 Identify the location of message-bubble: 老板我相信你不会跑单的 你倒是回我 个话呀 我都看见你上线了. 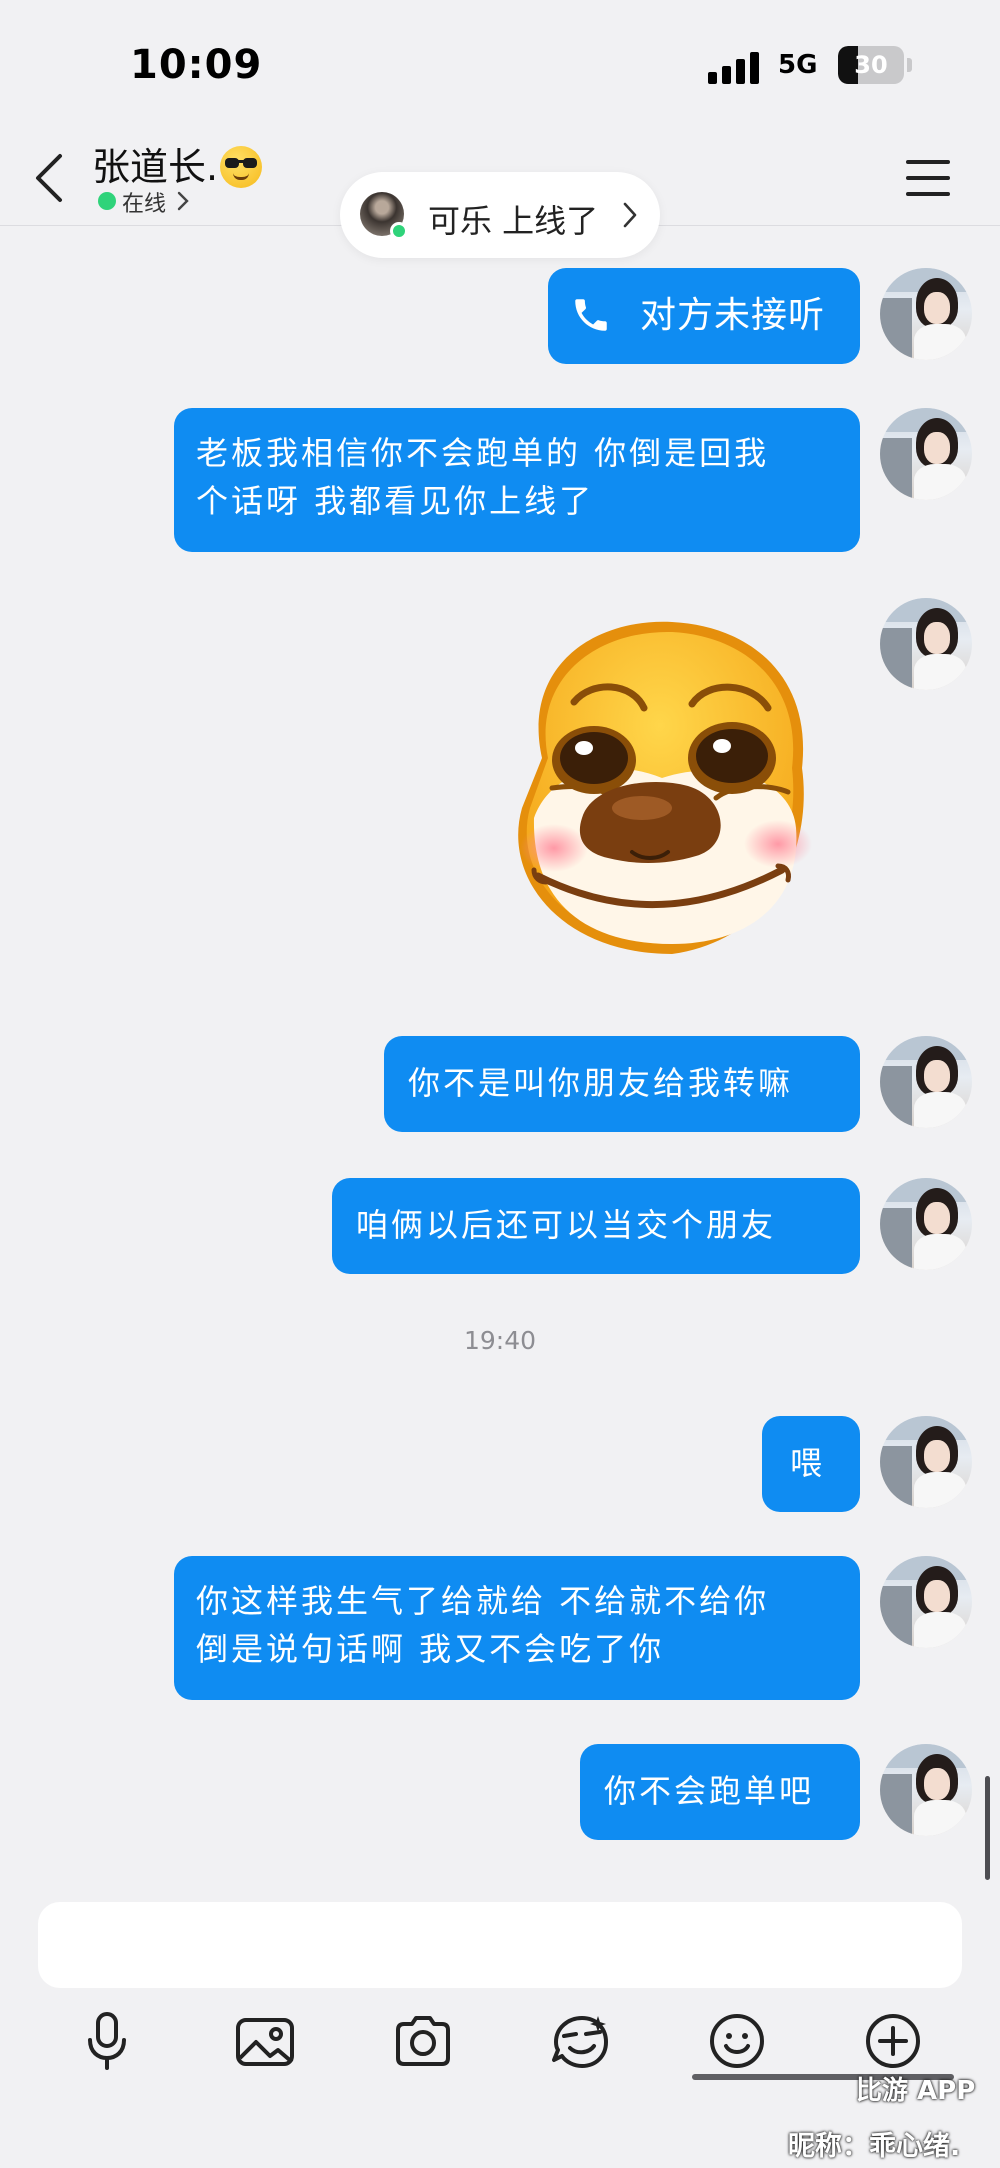
(517, 480).